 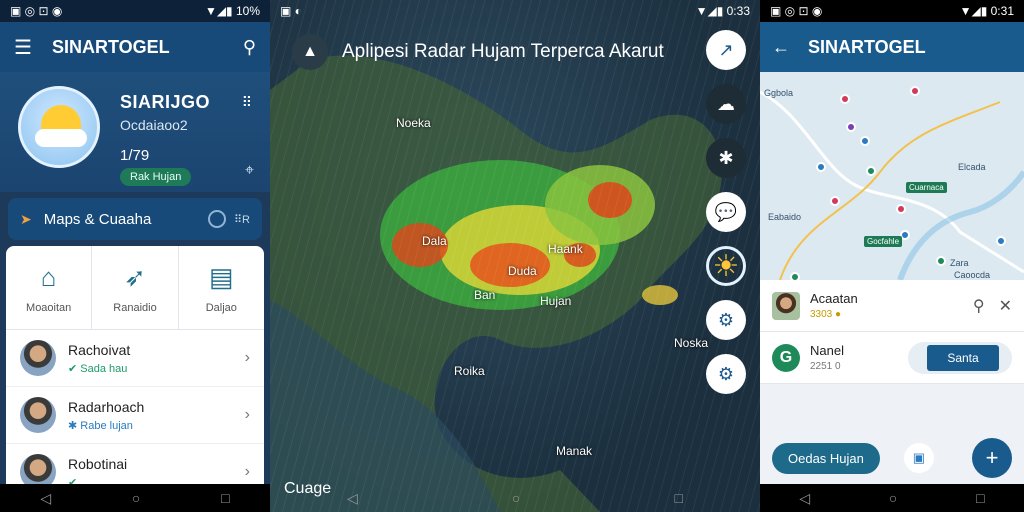 What do you see at coordinates (726, 104) in the screenshot?
I see `cloud-layer-button: ☁` at bounding box center [726, 104].